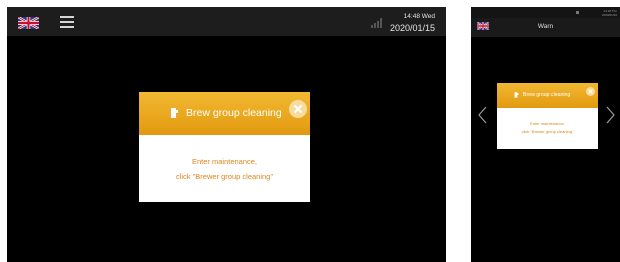 The width and height of the screenshot is (620, 262). What do you see at coordinates (377, 23) in the screenshot?
I see `signal-strength-icon` at bounding box center [377, 23].